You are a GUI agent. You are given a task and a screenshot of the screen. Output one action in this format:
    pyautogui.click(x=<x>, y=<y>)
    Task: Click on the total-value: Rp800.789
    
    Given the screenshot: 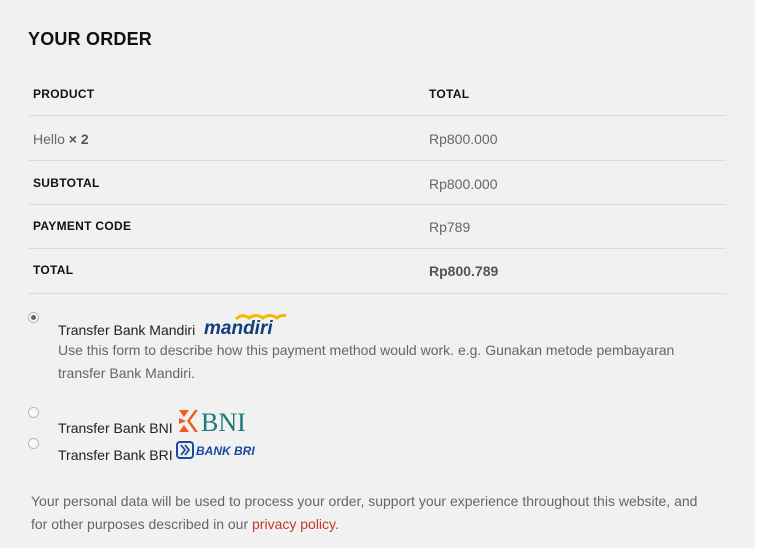 What is the action you would take?
    pyautogui.click(x=464, y=271)
    